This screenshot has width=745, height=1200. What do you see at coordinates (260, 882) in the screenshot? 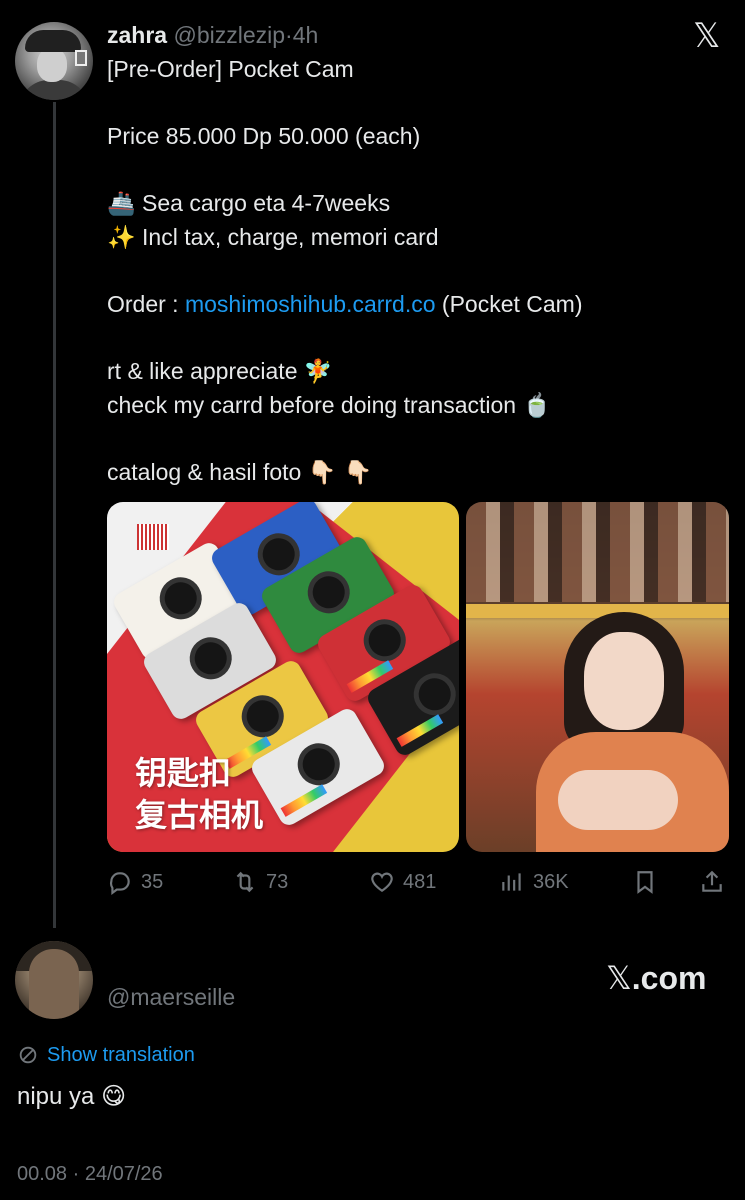
I see `retweet-button: 73` at bounding box center [260, 882].